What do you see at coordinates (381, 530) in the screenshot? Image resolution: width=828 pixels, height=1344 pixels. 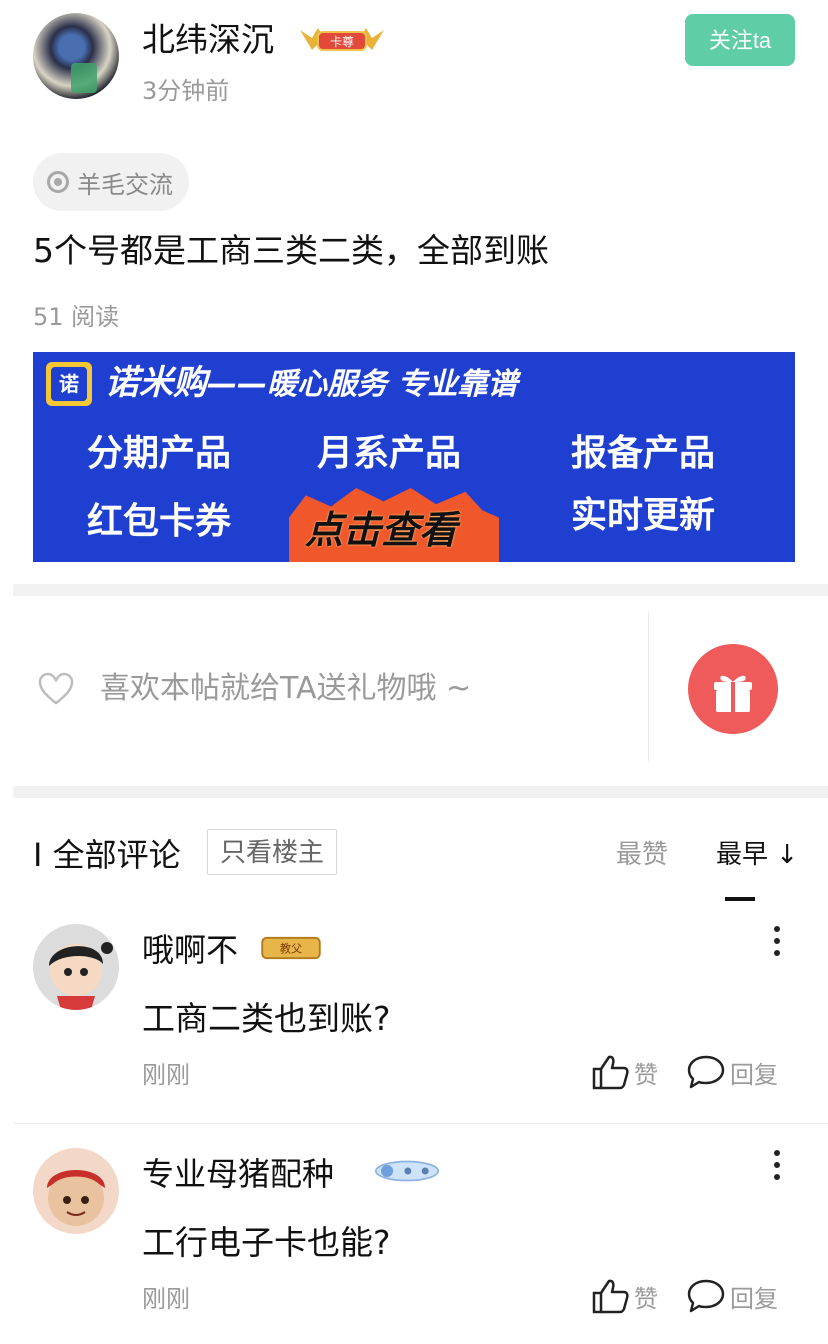 I see `banner-cta: 点击查看` at bounding box center [381, 530].